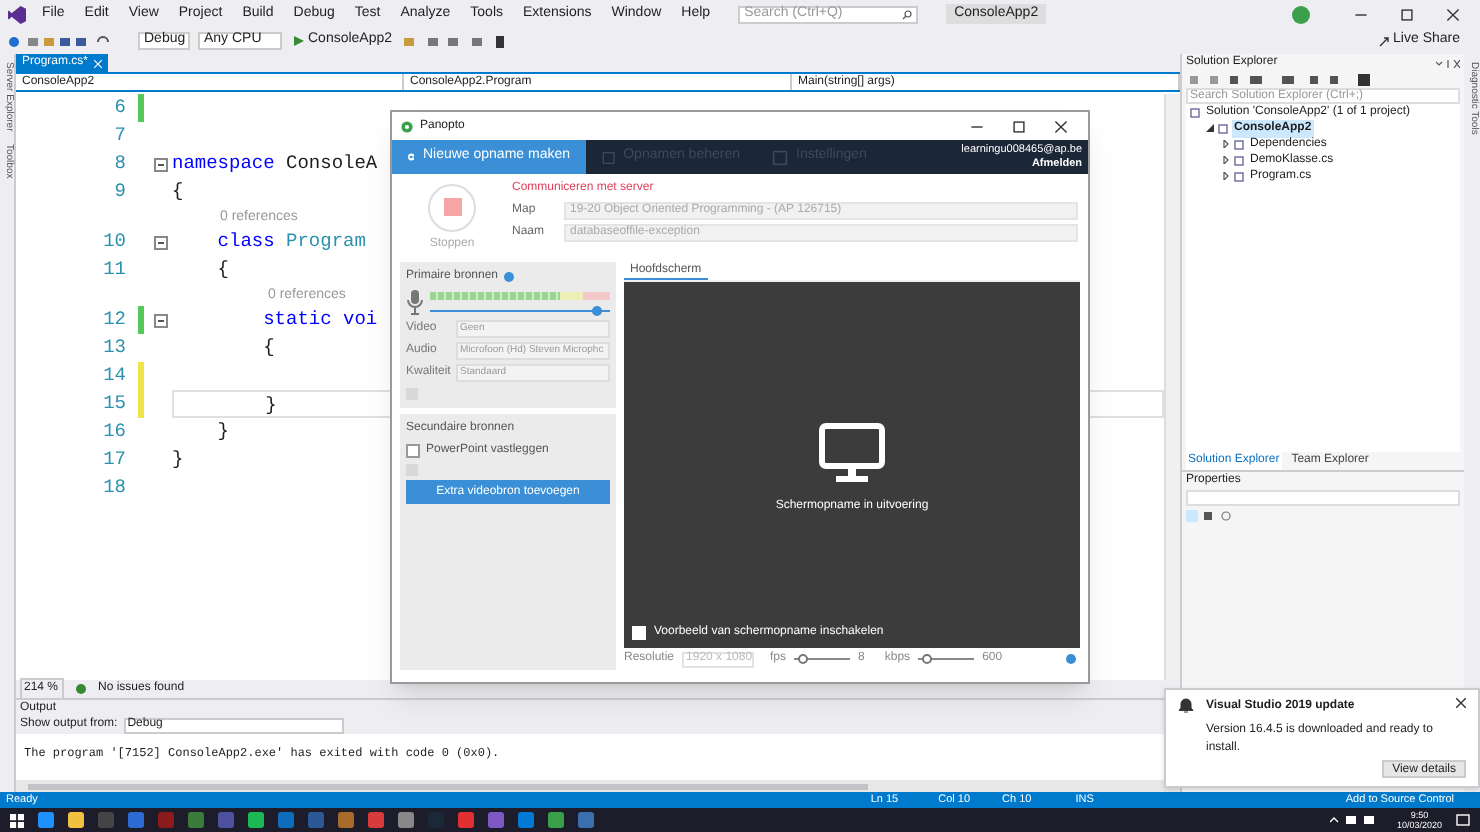 This screenshot has height=832, width=1480. What do you see at coordinates (1071, 659) in the screenshot?
I see `info-icon` at bounding box center [1071, 659].